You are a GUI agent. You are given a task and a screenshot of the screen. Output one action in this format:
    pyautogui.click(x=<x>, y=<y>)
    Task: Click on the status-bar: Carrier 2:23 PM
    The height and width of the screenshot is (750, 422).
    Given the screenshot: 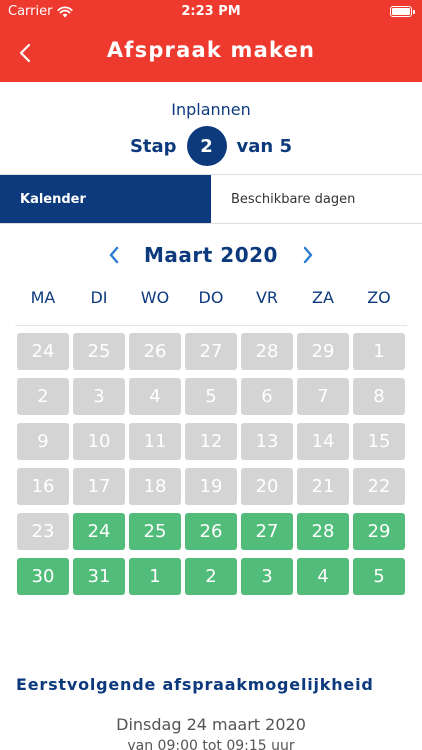 What is the action you would take?
    pyautogui.click(x=211, y=12)
    